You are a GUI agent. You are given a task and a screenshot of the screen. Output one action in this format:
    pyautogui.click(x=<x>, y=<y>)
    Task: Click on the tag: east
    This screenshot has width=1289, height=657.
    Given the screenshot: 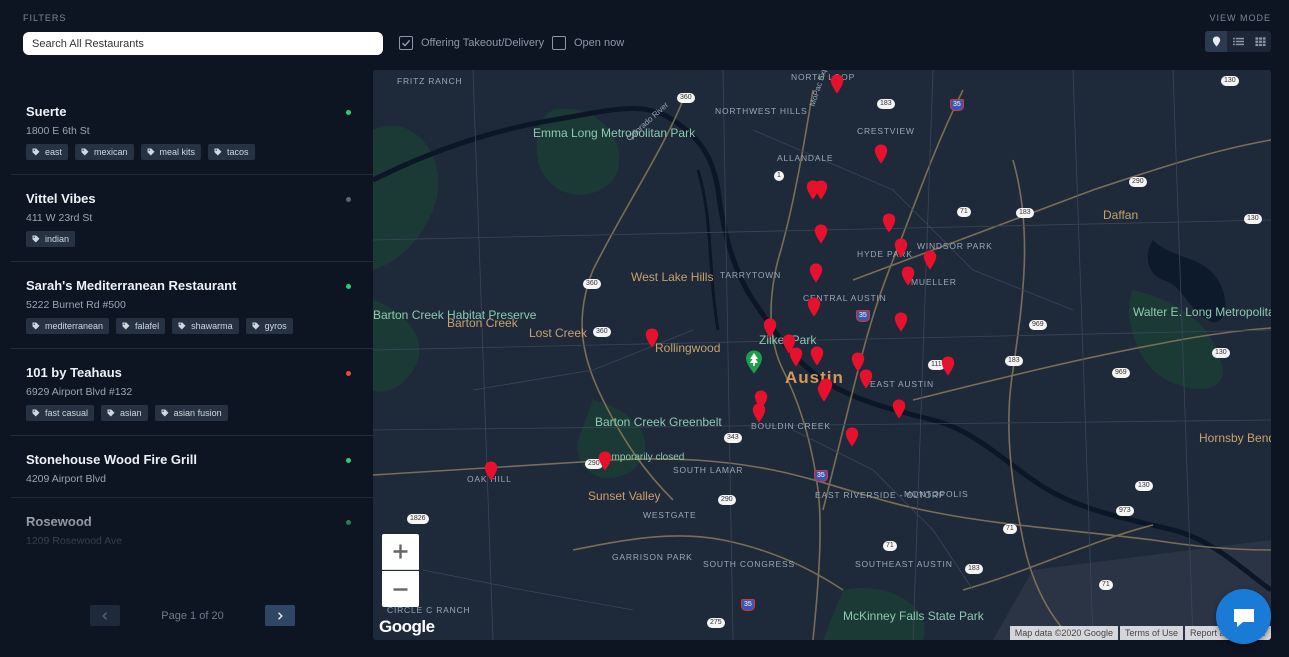 What is the action you would take?
    pyautogui.click(x=47, y=152)
    